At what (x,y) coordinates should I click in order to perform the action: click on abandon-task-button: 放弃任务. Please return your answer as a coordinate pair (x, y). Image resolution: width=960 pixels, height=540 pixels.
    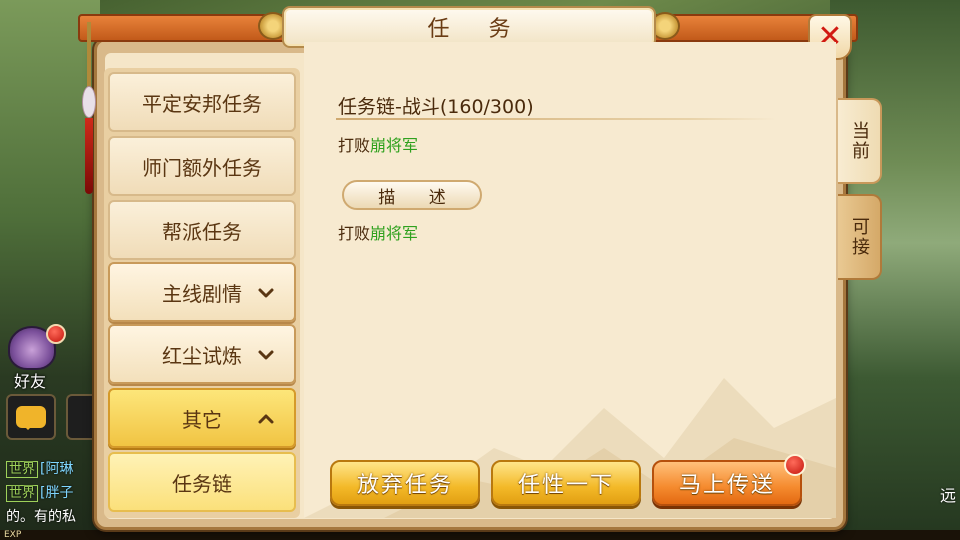
    Looking at the image, I should click on (405, 483).